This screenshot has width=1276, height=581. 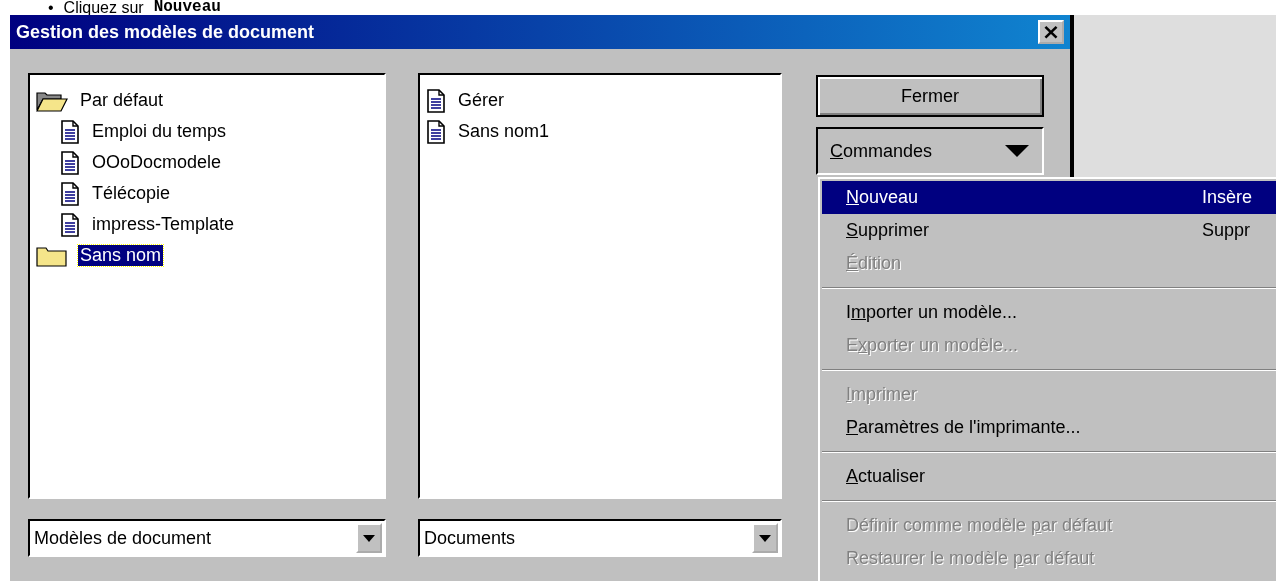 What do you see at coordinates (207, 538) in the screenshot?
I see `category-dropdown: Modèles de document` at bounding box center [207, 538].